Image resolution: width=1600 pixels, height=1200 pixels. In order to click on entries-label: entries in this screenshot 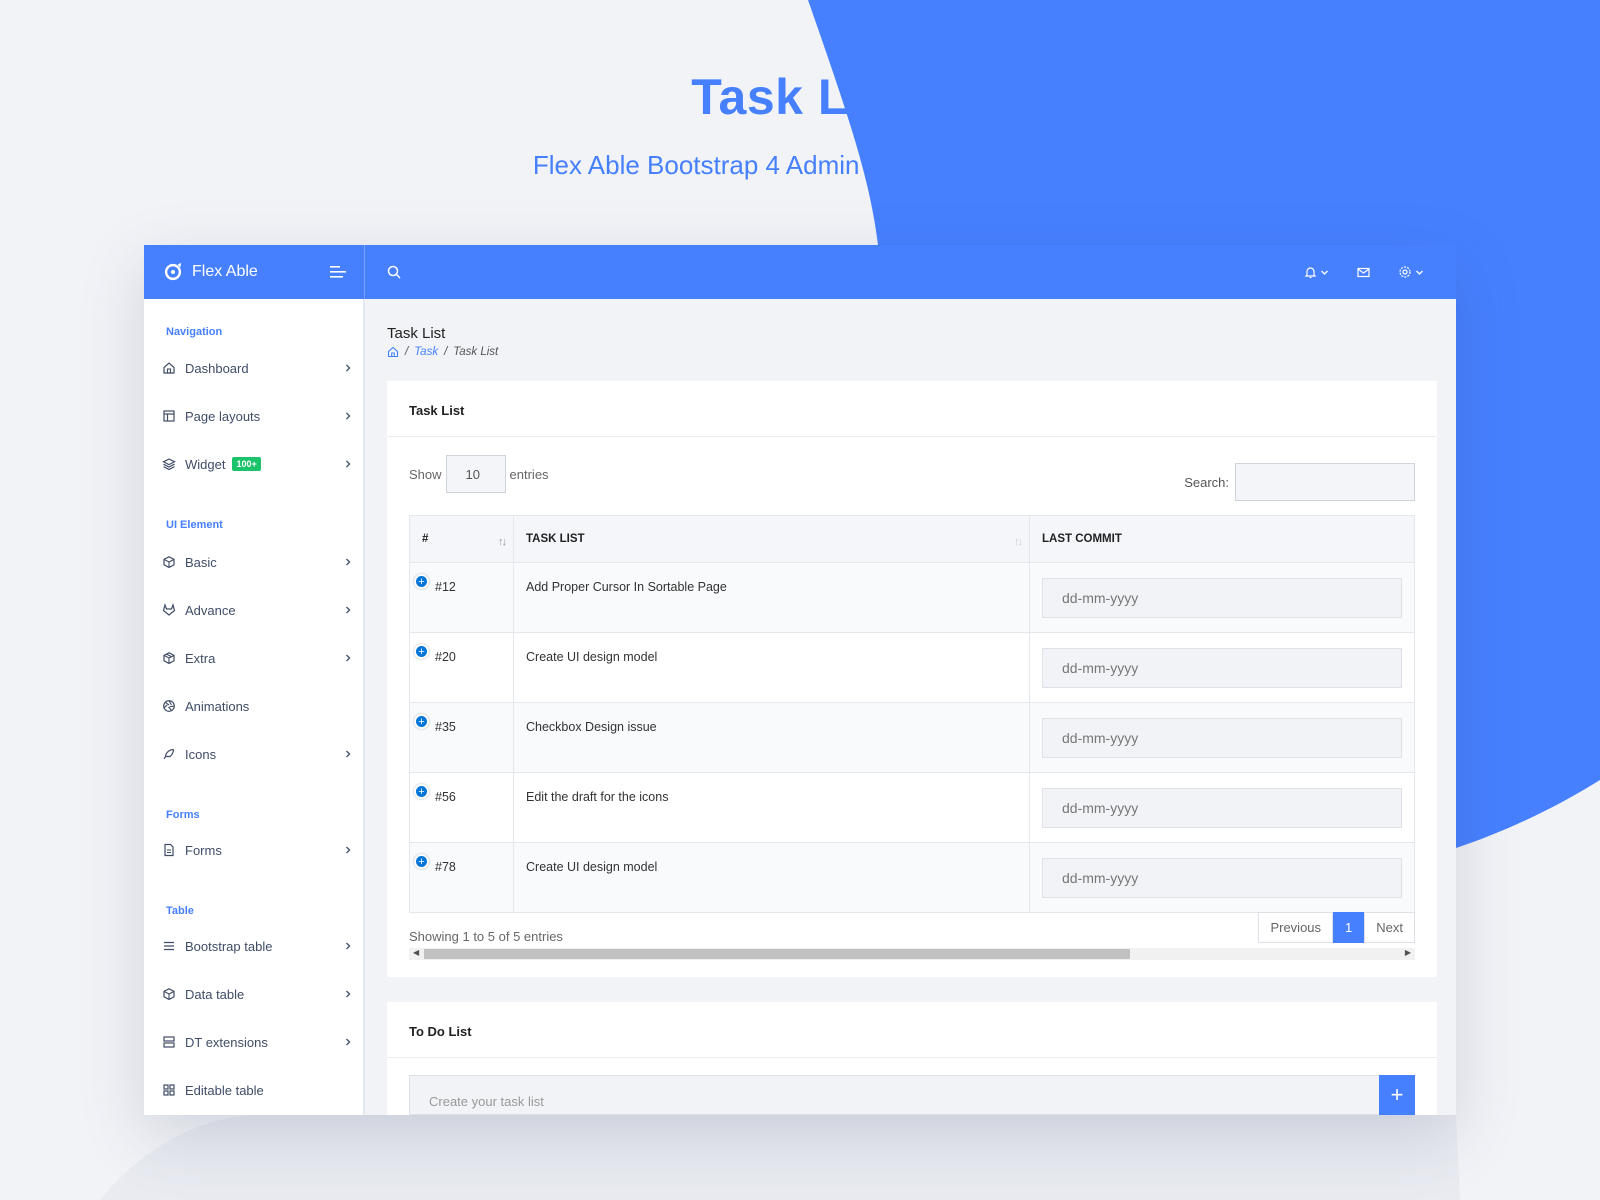, I will do `click(529, 474)`.